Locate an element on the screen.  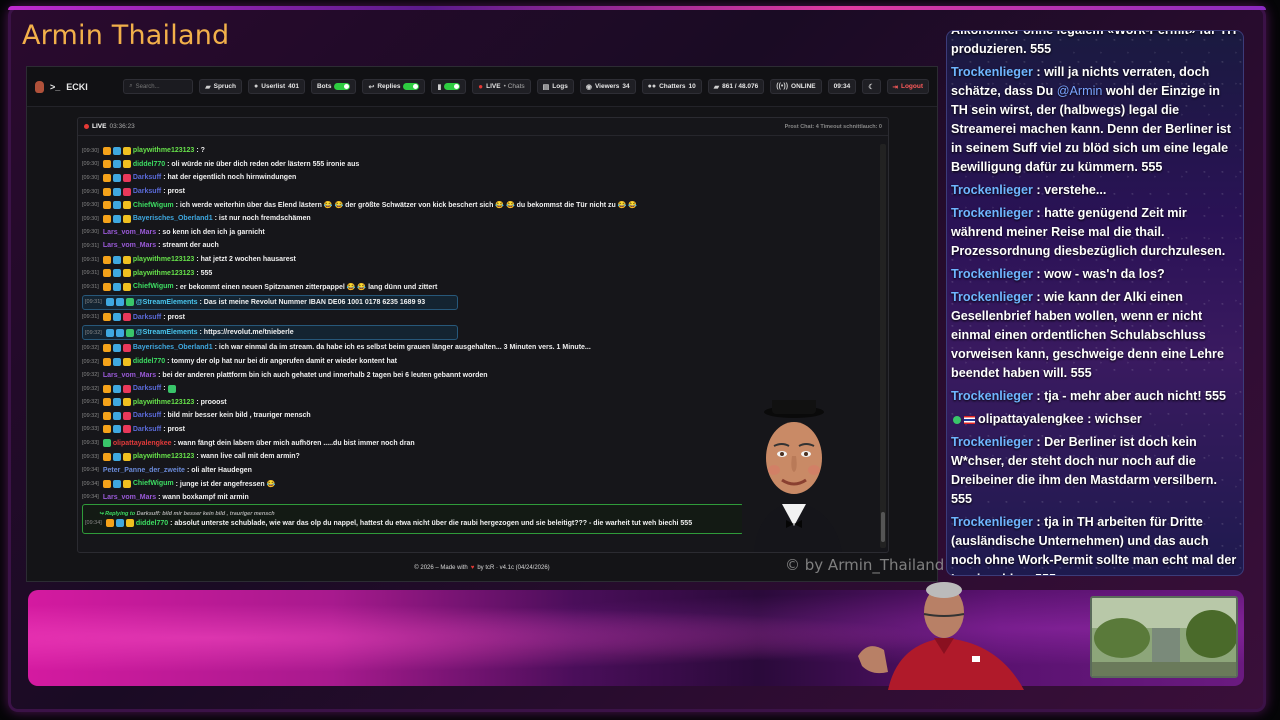
chatters-stat: ●● Chatters 10 is located at coordinates (671, 86).